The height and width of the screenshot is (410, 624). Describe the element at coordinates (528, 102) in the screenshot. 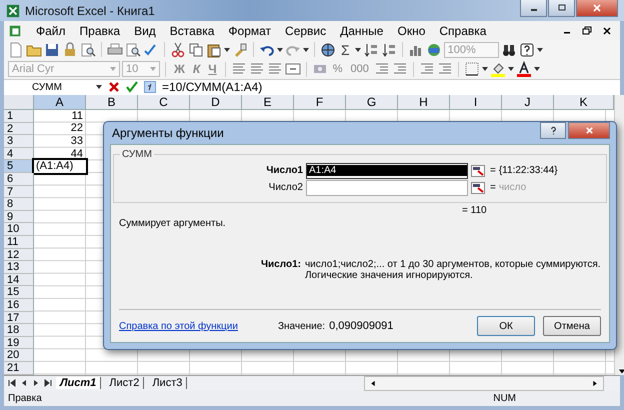

I see `column-header: J` at that location.